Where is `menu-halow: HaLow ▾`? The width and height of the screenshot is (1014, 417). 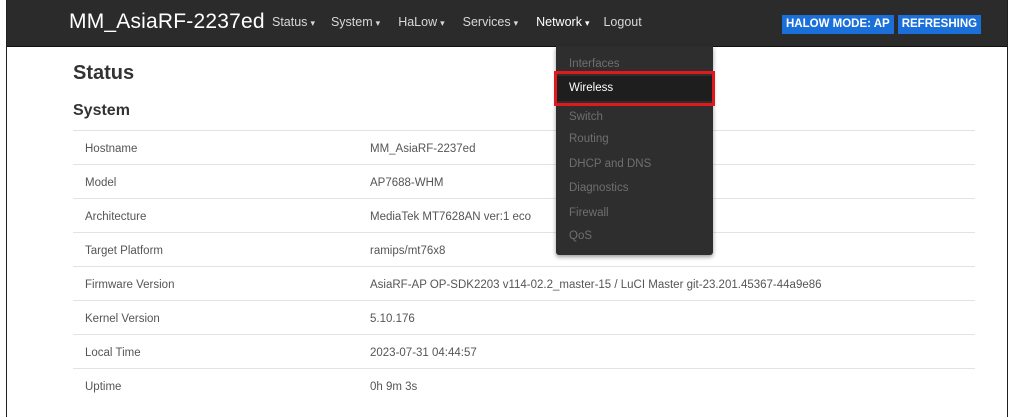 menu-halow: HaLow ▾ is located at coordinates (421, 22).